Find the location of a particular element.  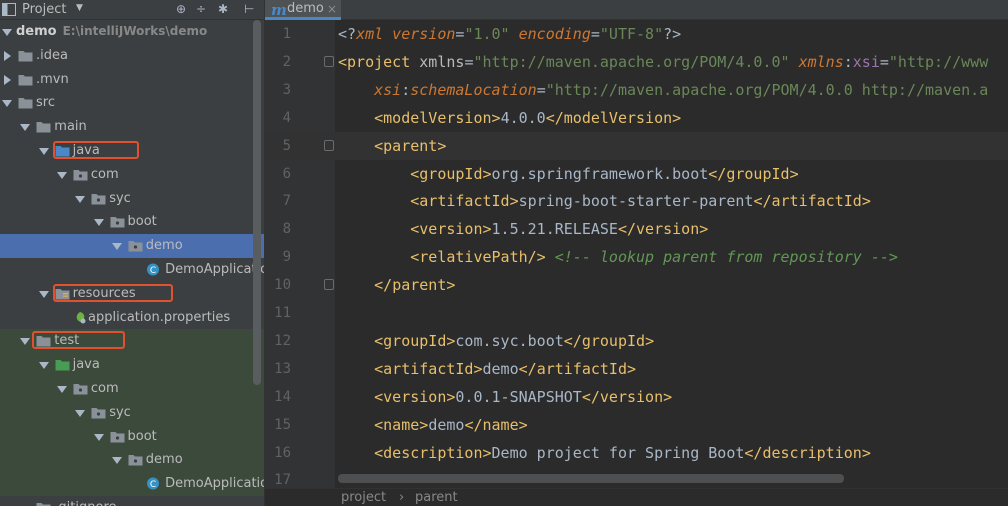

code-token: = is located at coordinates (541, 89).